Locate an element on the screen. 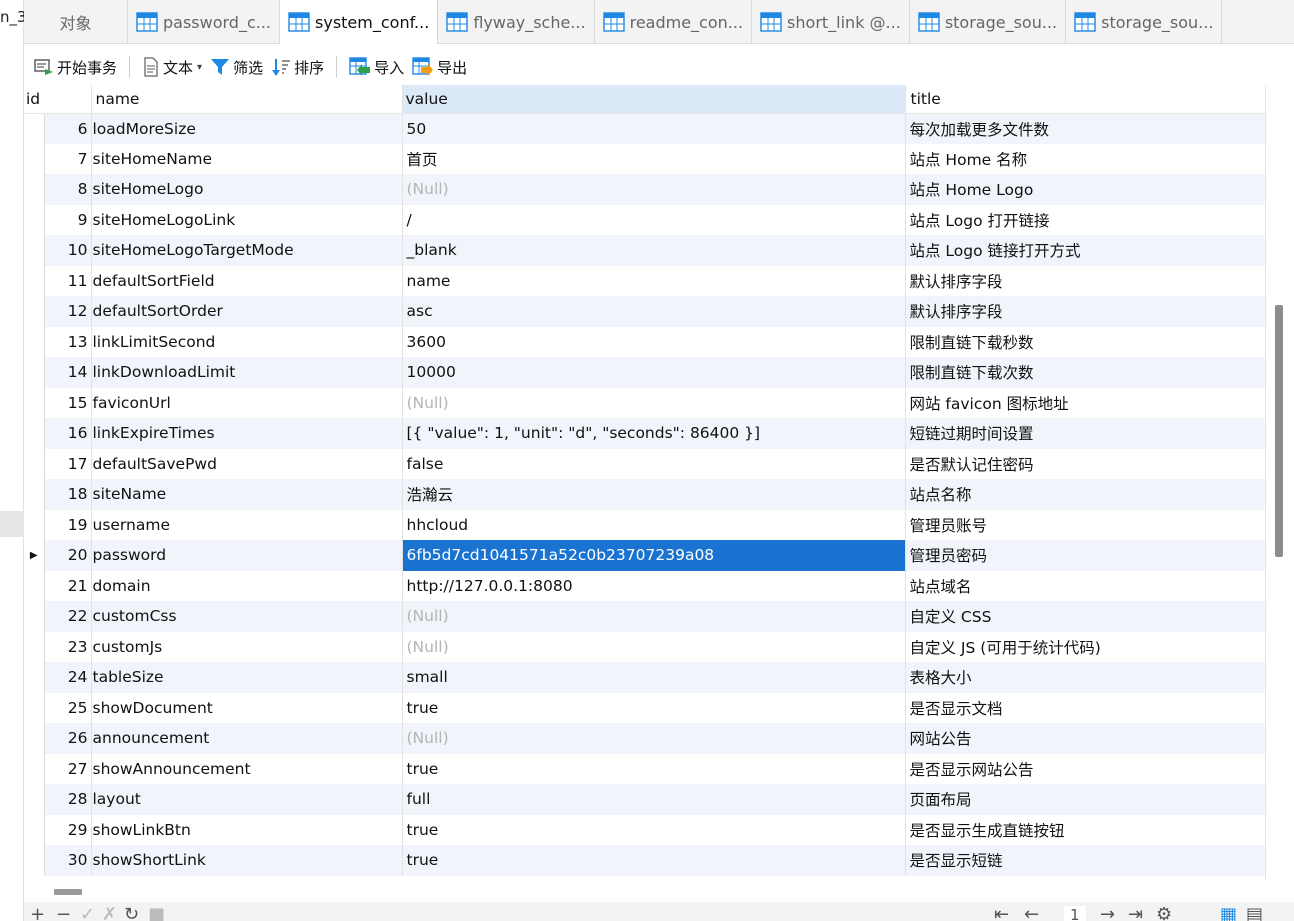 This screenshot has width=1294, height=921. cell-id: 22 is located at coordinates (68, 616).